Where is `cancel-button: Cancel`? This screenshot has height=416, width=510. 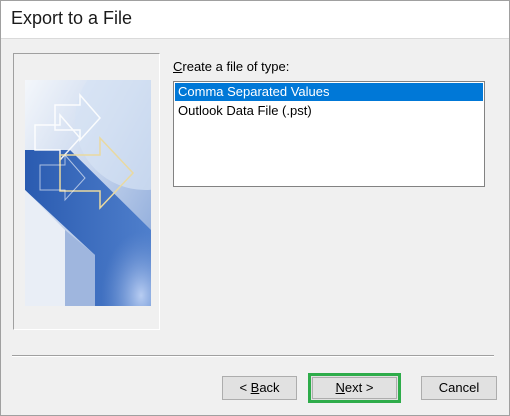 cancel-button: Cancel is located at coordinates (459, 388).